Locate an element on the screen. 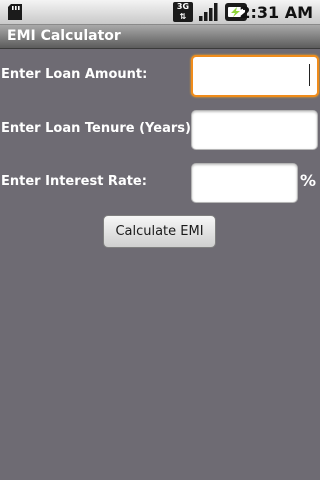 This screenshot has width=320, height=480. app-title-bar: EMI Calculator is located at coordinates (160, 37).